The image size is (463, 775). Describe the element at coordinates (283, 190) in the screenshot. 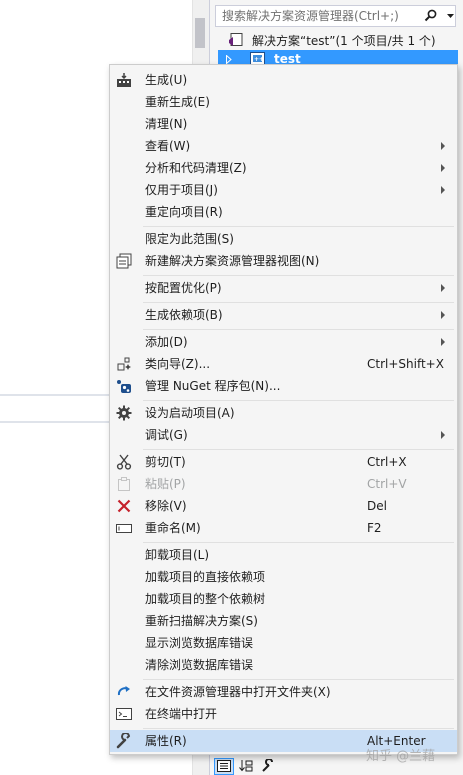

I see `menu-item-project-only: 仅用于项目(J)` at that location.